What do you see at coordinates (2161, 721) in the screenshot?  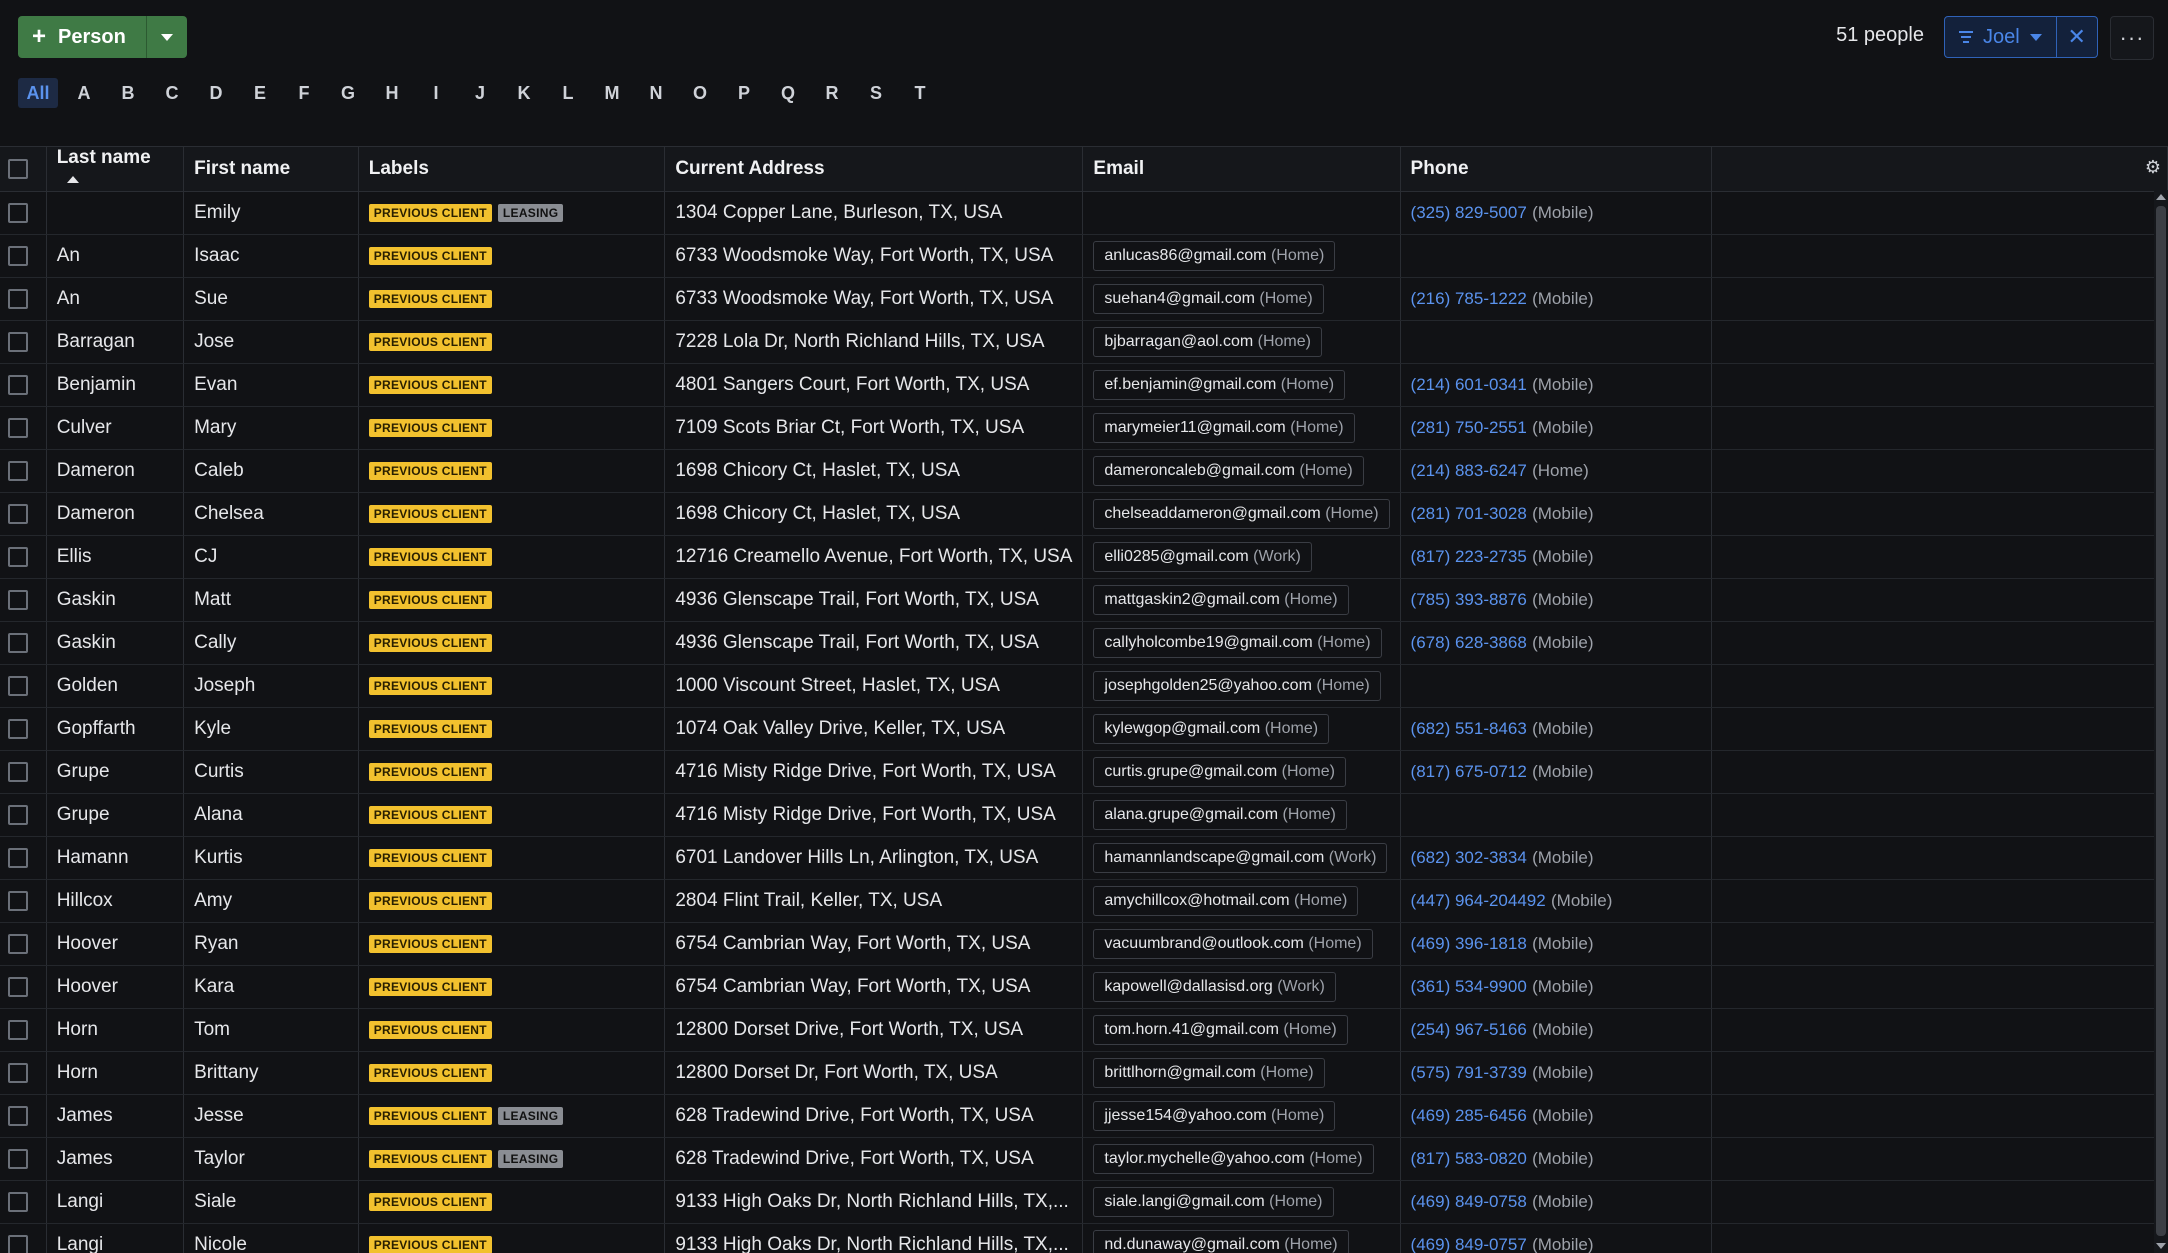 I see `scrollbar-thumb` at bounding box center [2161, 721].